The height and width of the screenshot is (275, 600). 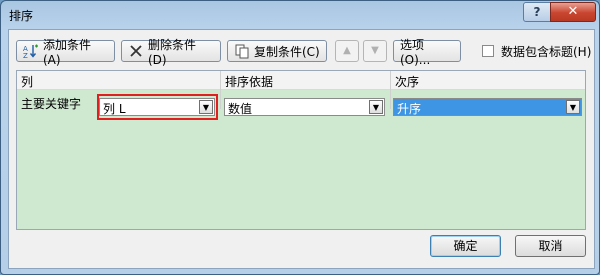 I want to click on highlight-box, so click(x=157, y=107).